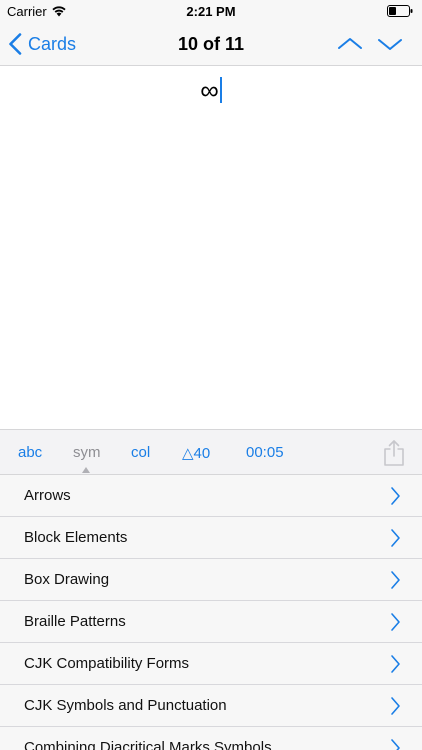 The image size is (422, 750). What do you see at coordinates (390, 44) in the screenshot?
I see `next-card-button` at bounding box center [390, 44].